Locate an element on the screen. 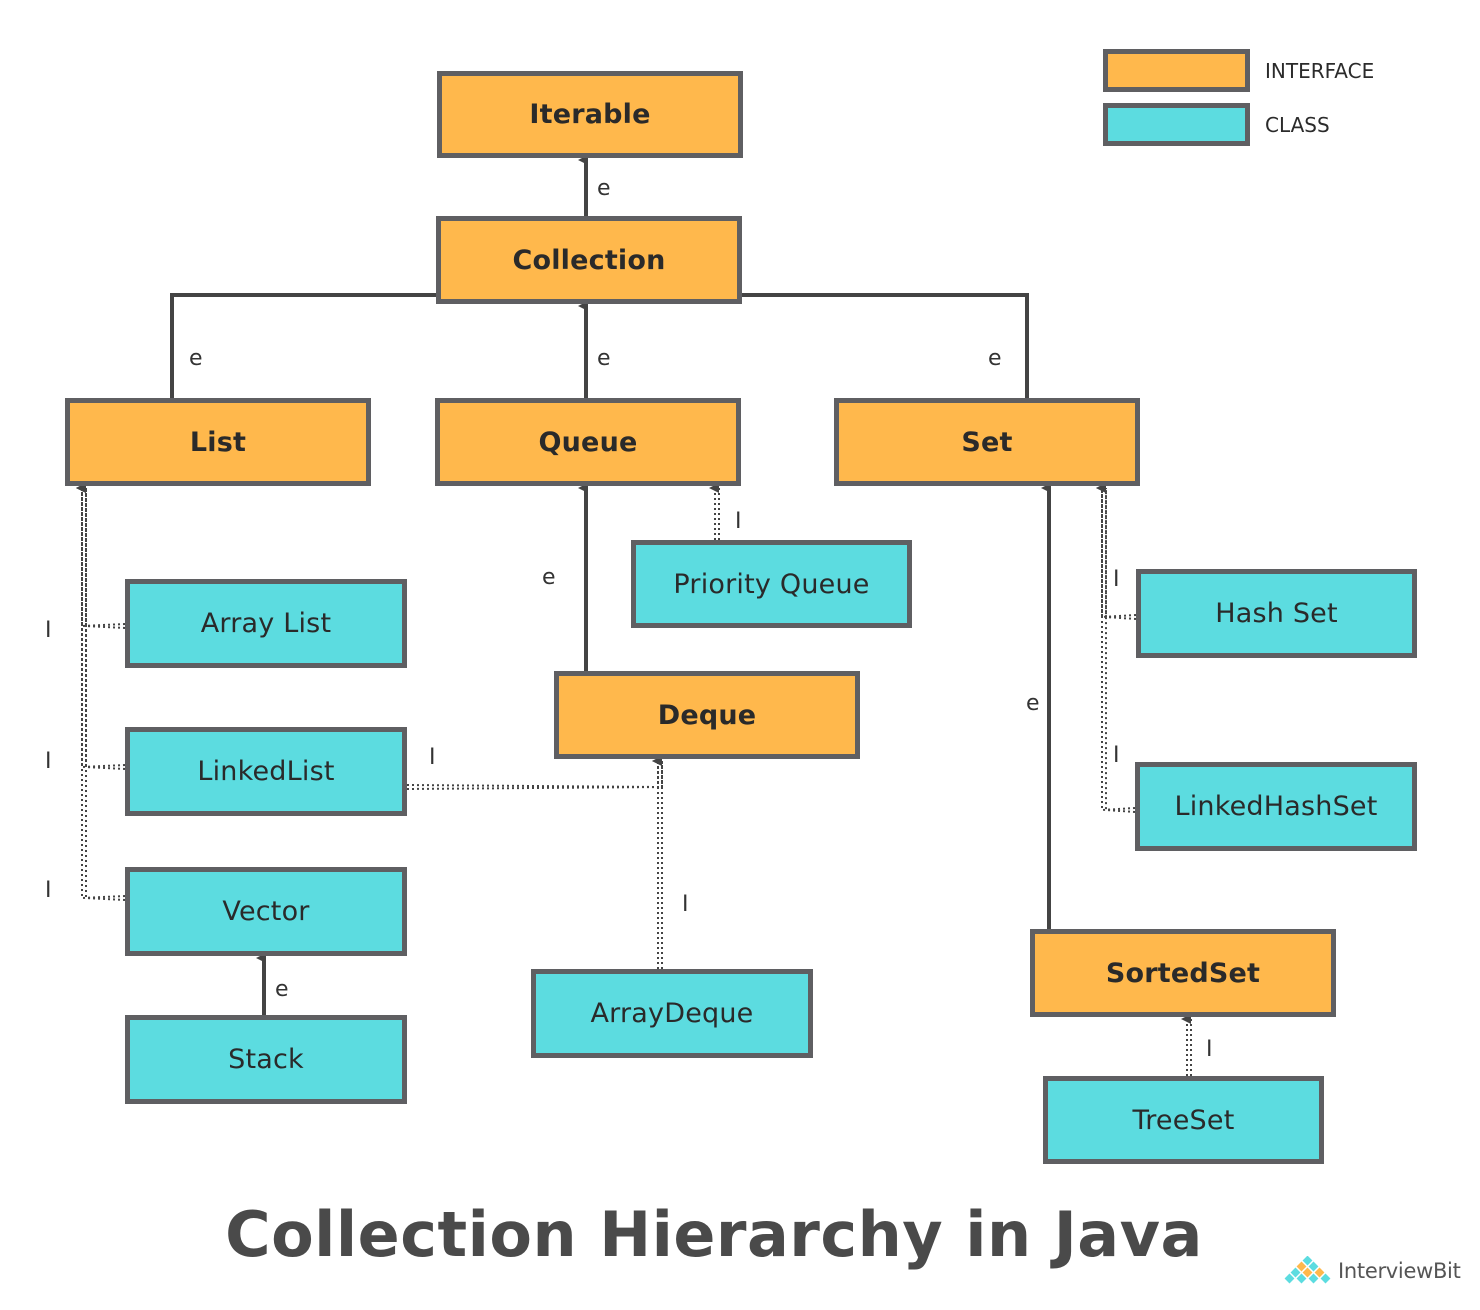 Image resolution: width=1480 pixels, height=1310 pixels. edge-tree-set-implements-sorted-set is located at coordinates (1186, 1045).